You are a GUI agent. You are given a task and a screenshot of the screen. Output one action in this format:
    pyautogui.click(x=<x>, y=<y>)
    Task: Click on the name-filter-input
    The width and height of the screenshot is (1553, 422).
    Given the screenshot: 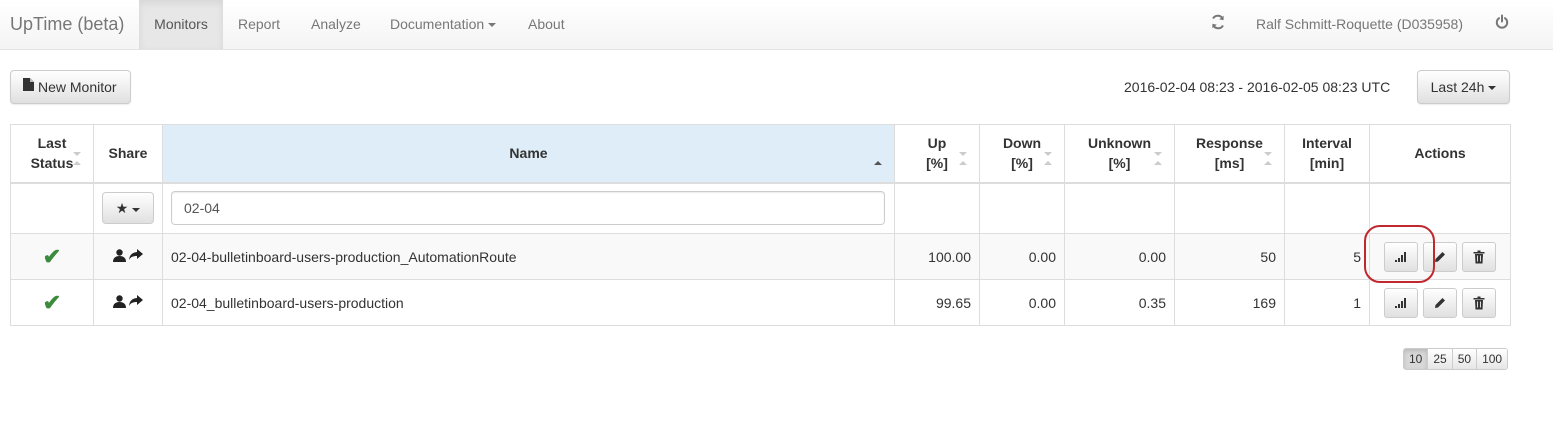 What is the action you would take?
    pyautogui.click(x=528, y=208)
    